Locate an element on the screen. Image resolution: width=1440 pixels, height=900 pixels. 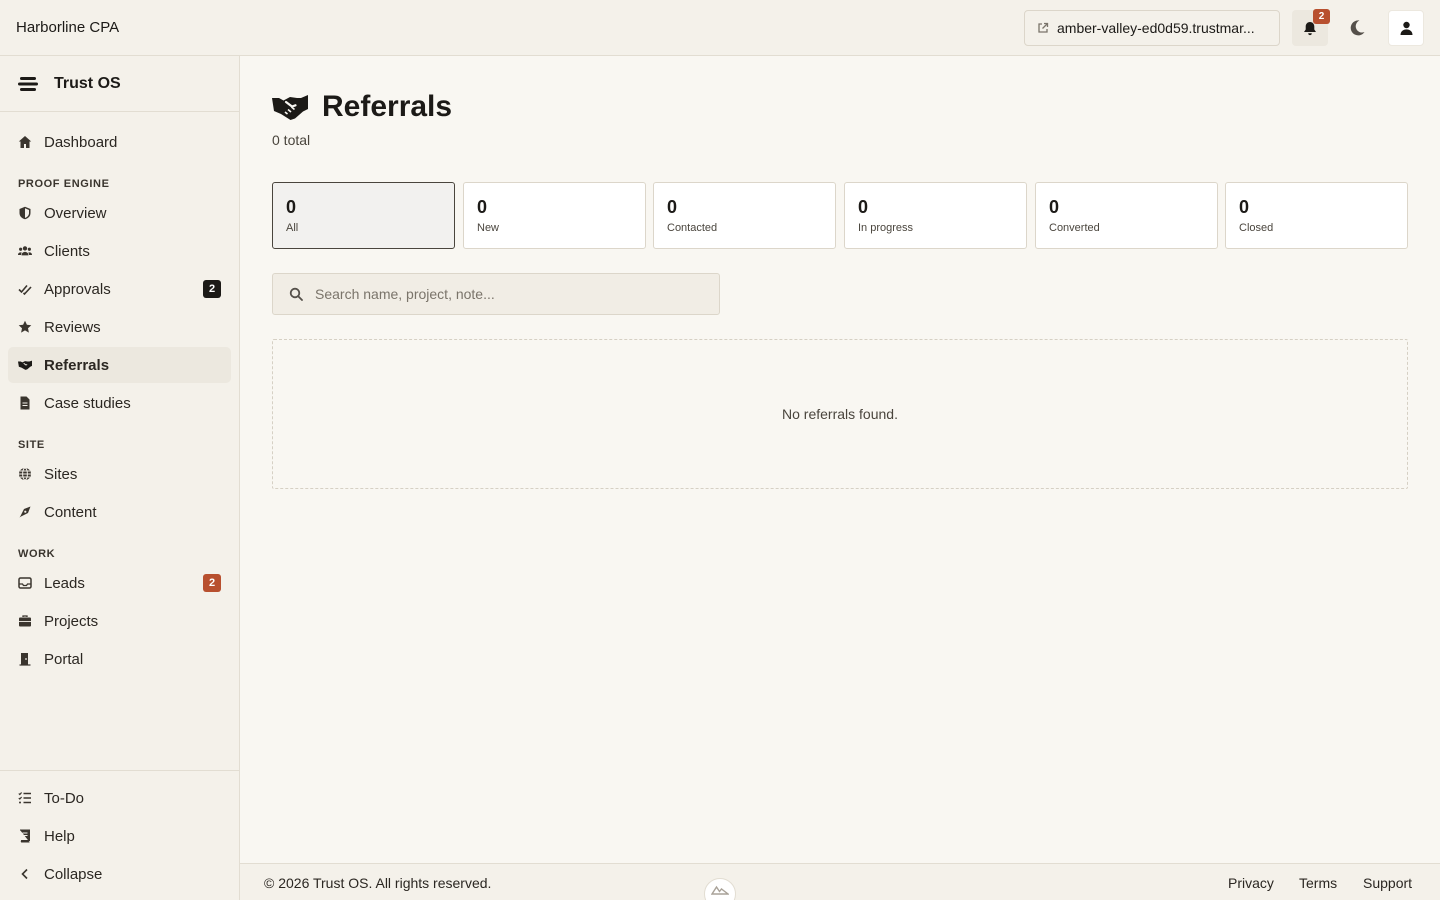
list-check-icon is located at coordinates (25, 798).